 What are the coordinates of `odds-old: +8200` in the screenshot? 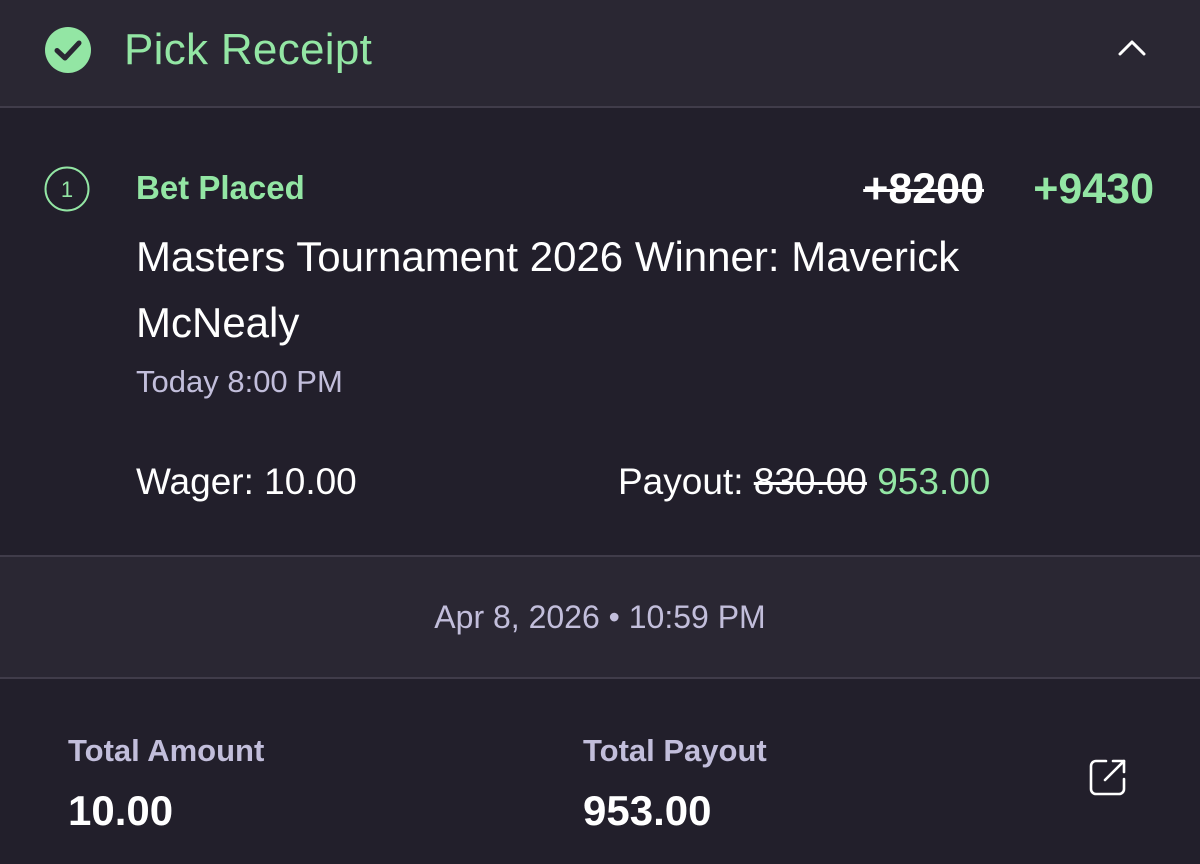 It's located at (923, 189).